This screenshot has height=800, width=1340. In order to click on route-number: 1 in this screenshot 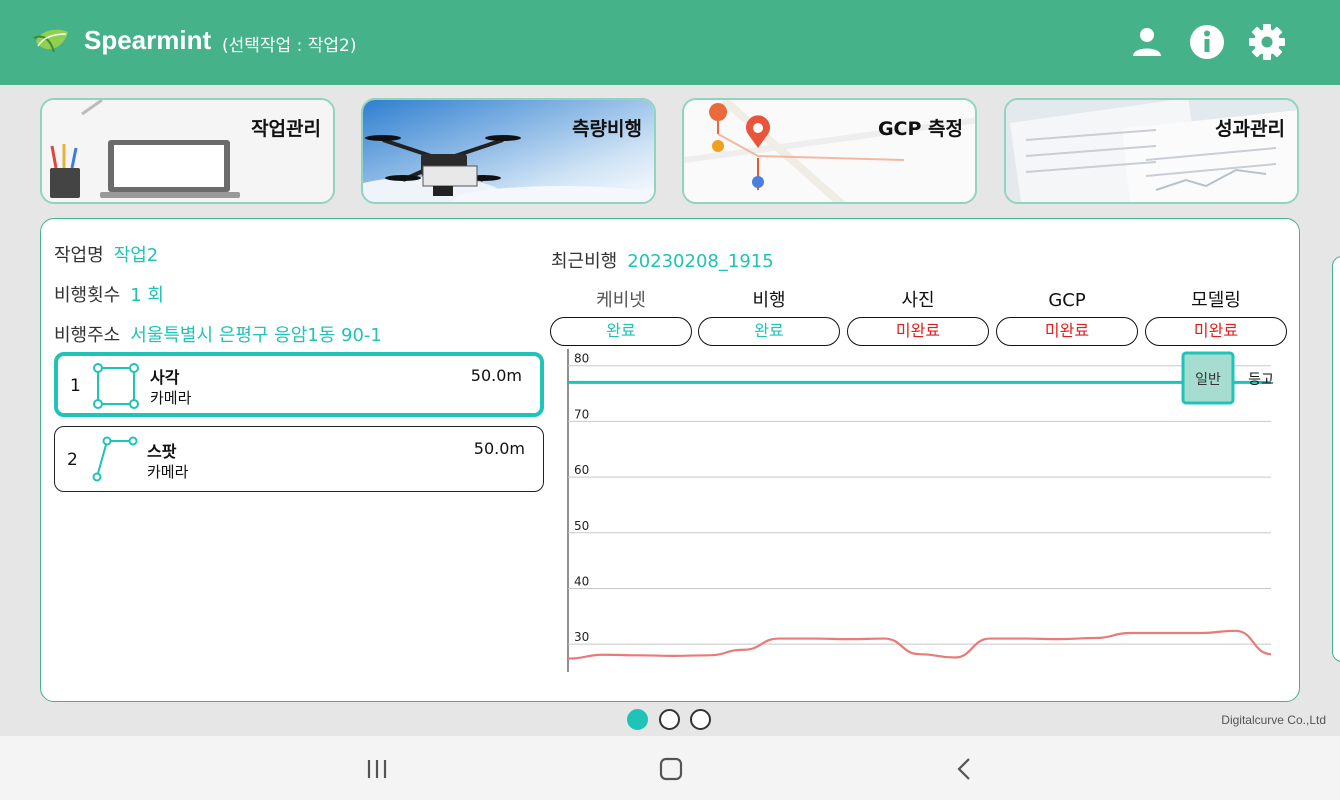, I will do `click(75, 386)`.